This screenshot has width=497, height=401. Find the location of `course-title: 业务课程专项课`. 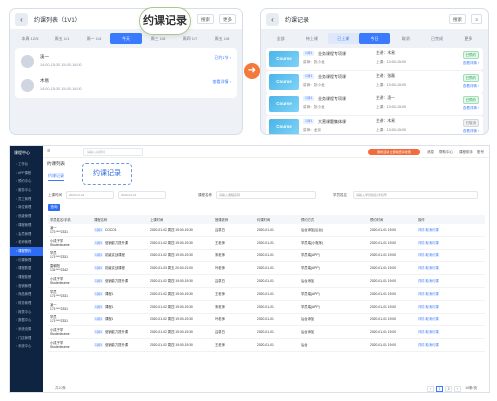

course-title: 业务课程专项课 is located at coordinates (332, 98).